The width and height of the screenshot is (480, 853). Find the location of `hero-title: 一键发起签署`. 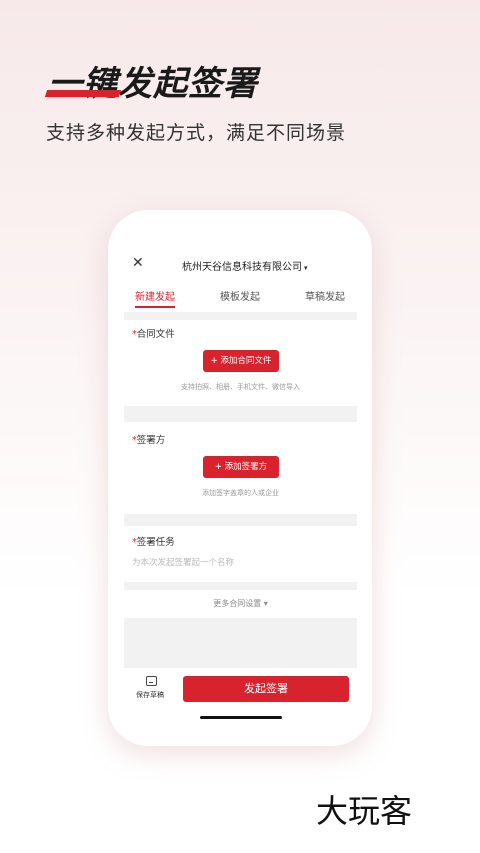

hero-title: 一键发起签署 is located at coordinates (153, 84).